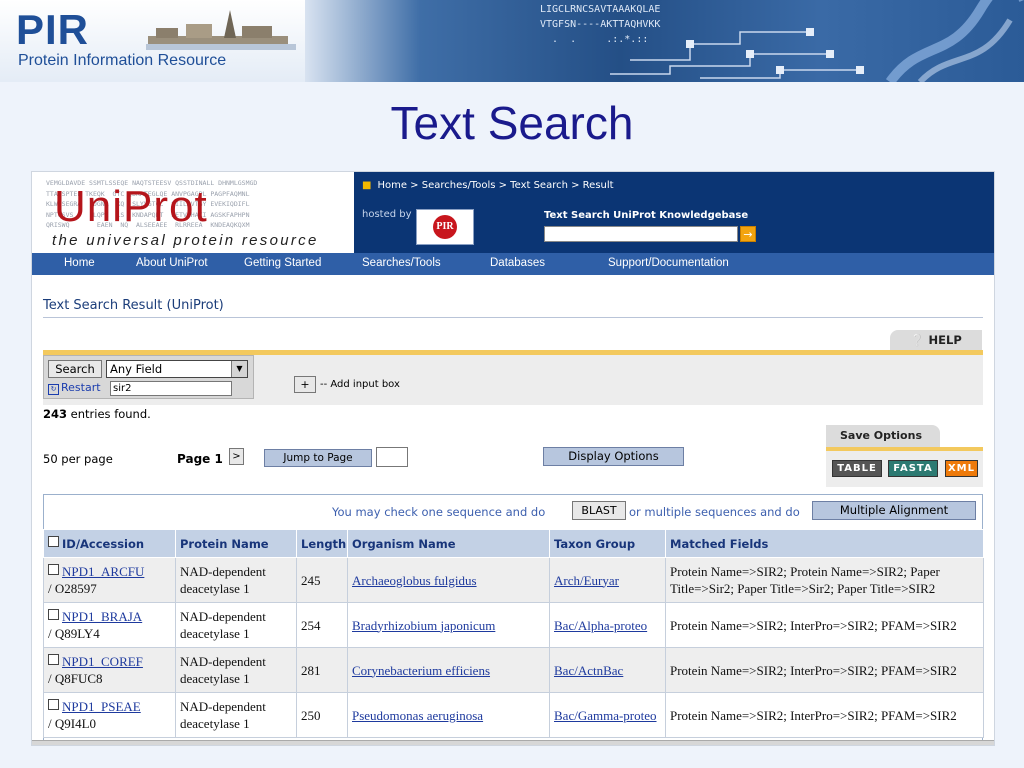 This screenshot has height=768, width=1024. I want to click on search-form: Search Any Field ▼ ↻ Restart sir2, so click(148, 377).